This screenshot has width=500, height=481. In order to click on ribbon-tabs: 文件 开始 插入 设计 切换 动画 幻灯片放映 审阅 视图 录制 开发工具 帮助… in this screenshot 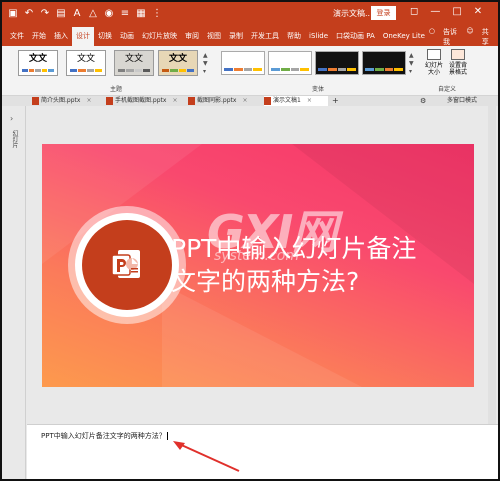, I will do `click(250, 36)`.